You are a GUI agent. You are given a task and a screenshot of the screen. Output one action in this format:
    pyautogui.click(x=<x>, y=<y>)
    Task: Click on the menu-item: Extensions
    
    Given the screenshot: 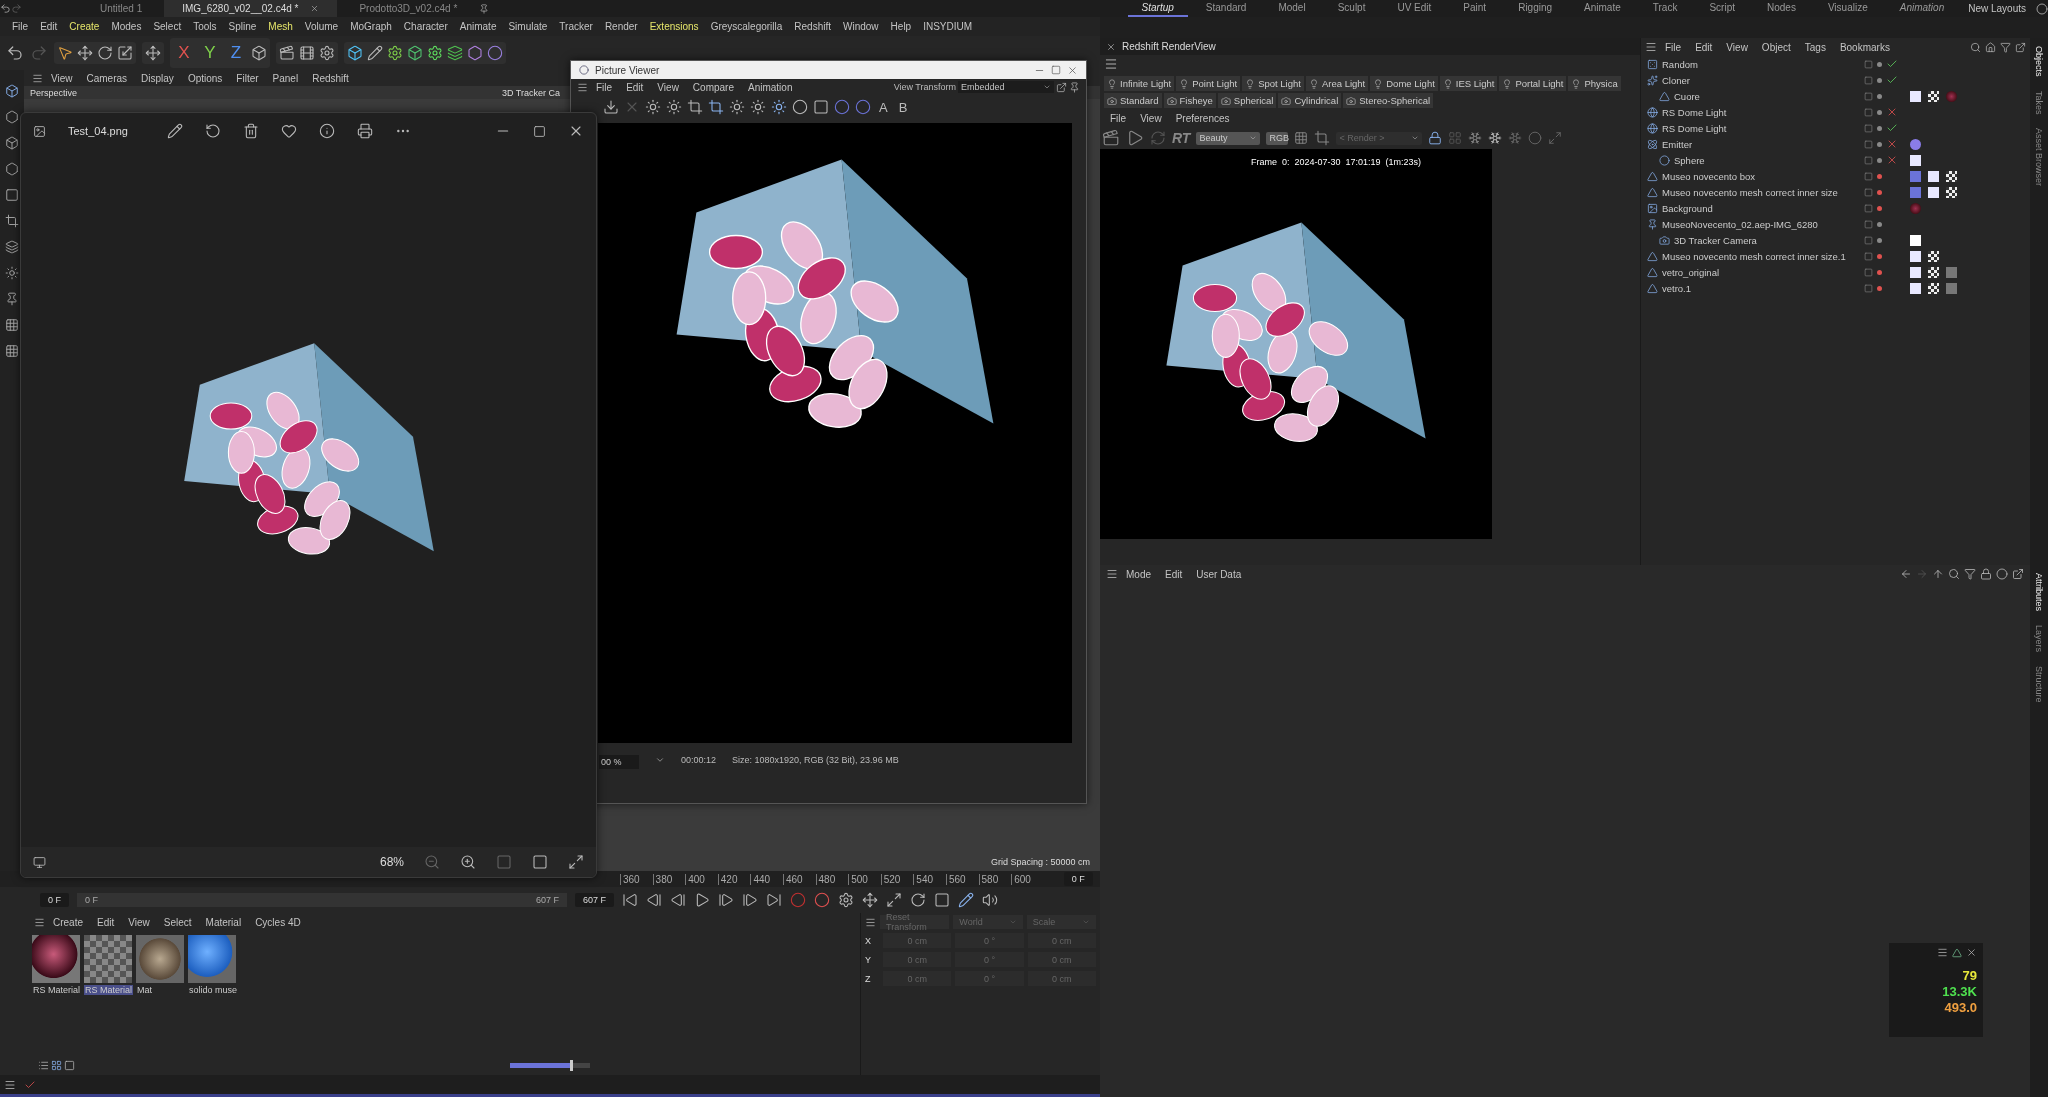 What is the action you would take?
    pyautogui.click(x=674, y=26)
    